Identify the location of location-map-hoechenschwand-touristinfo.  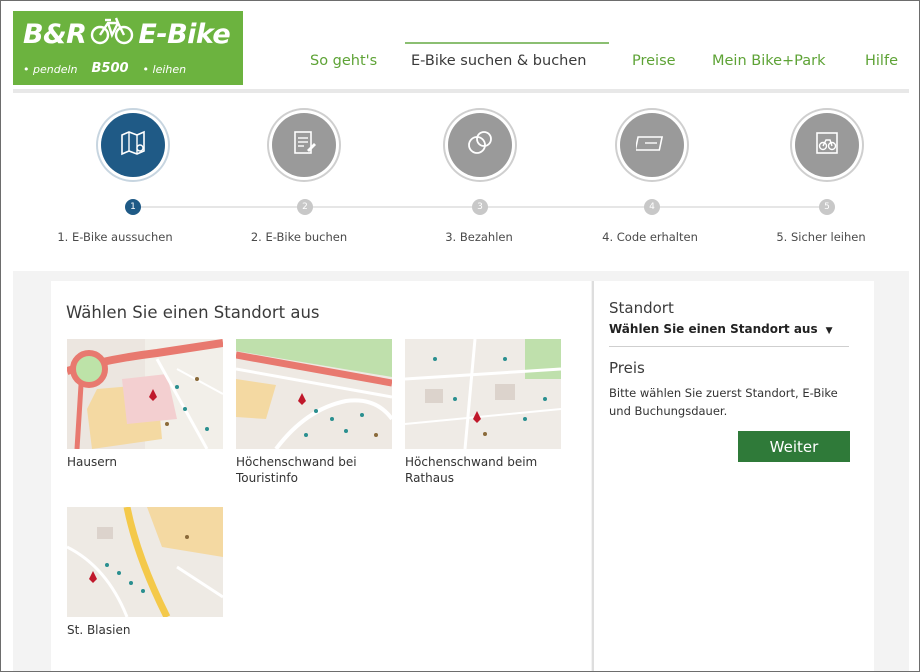
(314, 394).